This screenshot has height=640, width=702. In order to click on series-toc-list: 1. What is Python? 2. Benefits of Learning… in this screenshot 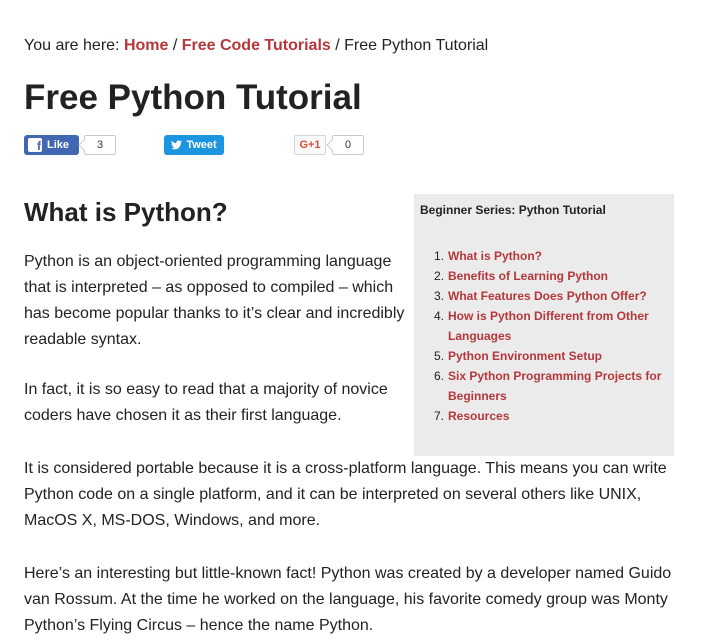, I will do `click(550, 336)`.